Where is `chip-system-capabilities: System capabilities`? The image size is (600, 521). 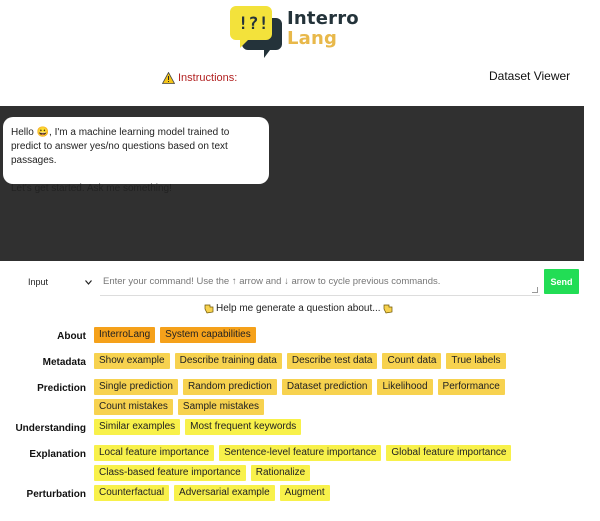 chip-system-capabilities: System capabilities is located at coordinates (208, 335).